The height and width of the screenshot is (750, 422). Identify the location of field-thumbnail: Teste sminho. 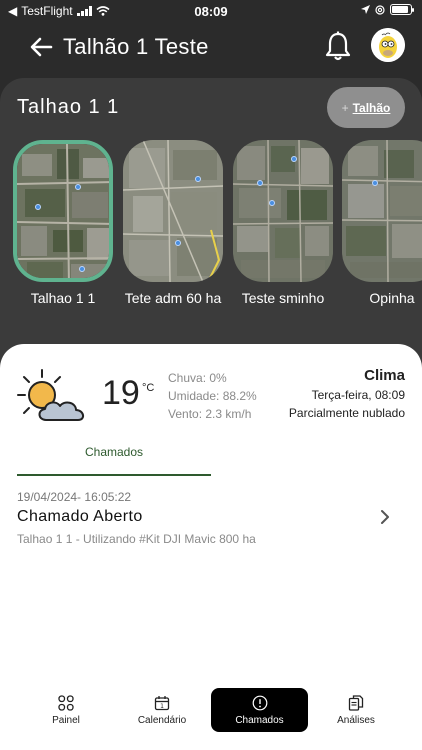
(283, 224).